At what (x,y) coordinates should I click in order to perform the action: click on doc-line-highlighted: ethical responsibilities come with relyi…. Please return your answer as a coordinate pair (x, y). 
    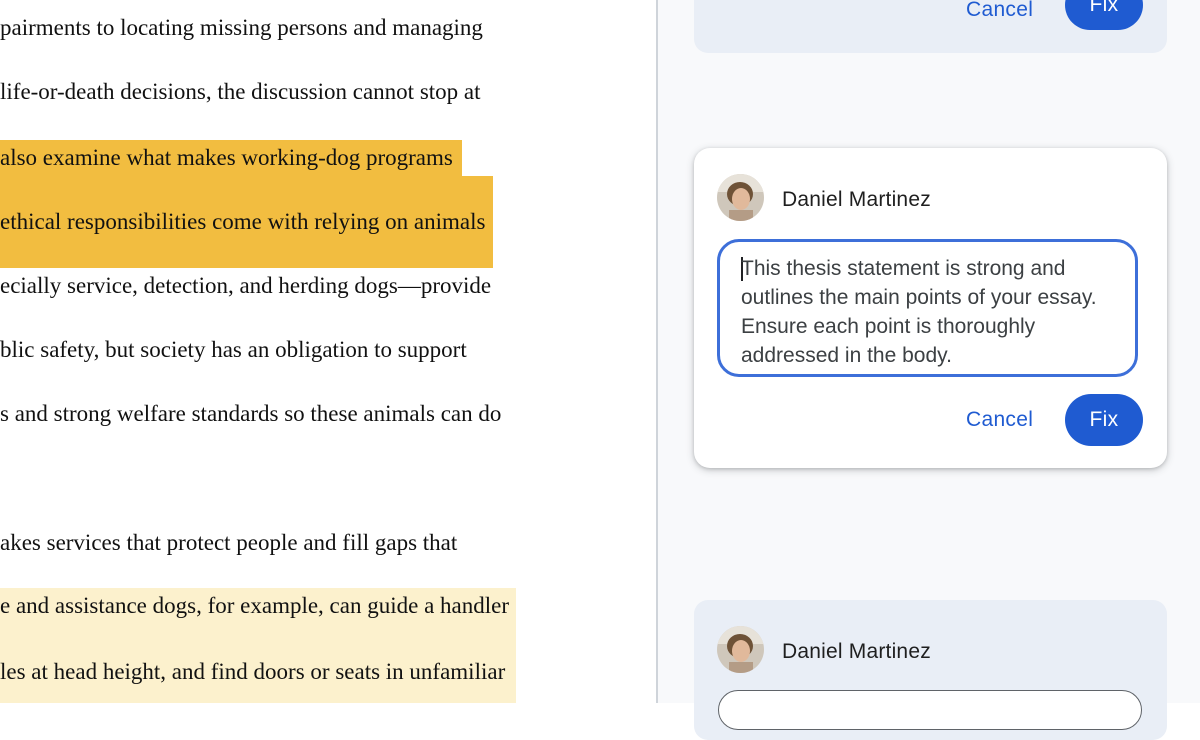
    Looking at the image, I should click on (246, 208).